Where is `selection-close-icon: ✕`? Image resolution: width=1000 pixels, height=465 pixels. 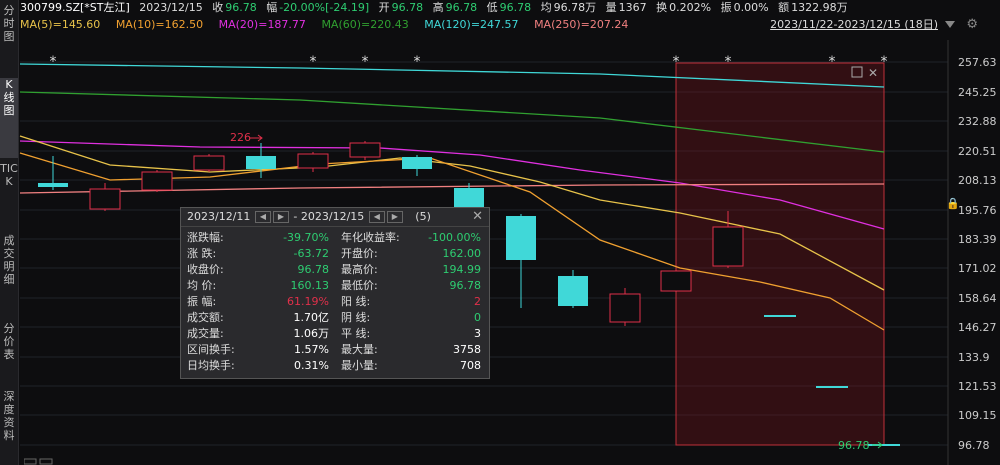 selection-close-icon: ✕ is located at coordinates (873, 73).